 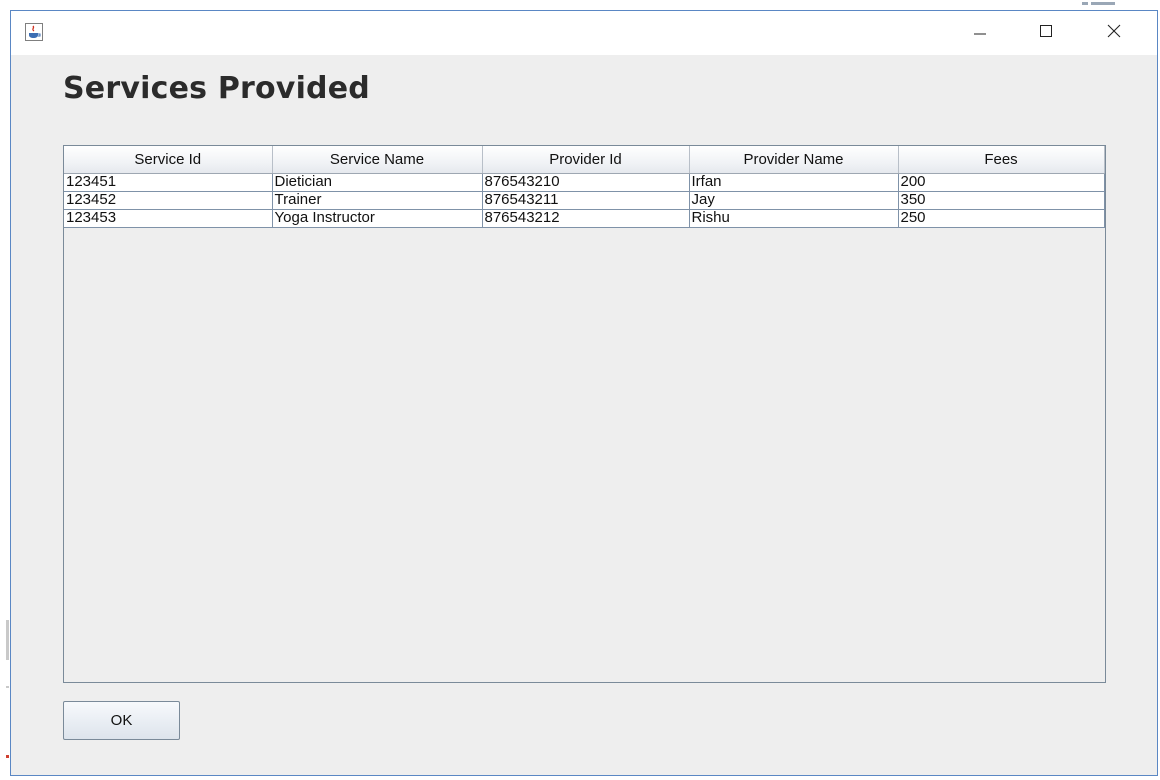 I want to click on minimize-icon, so click(x=980, y=33).